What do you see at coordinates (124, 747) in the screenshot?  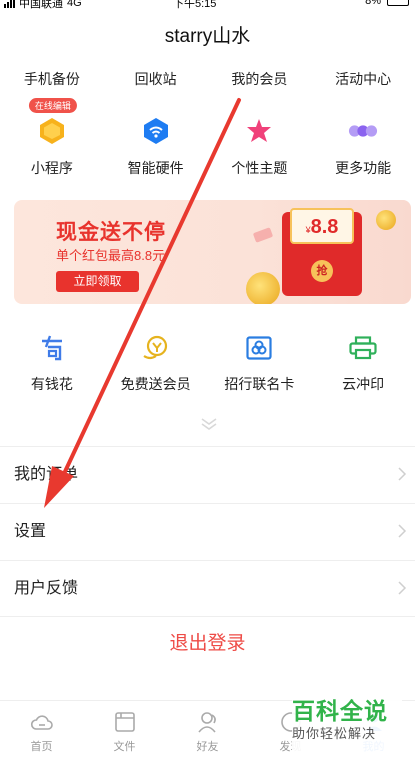 I see `tab-label: 文件` at bounding box center [124, 747].